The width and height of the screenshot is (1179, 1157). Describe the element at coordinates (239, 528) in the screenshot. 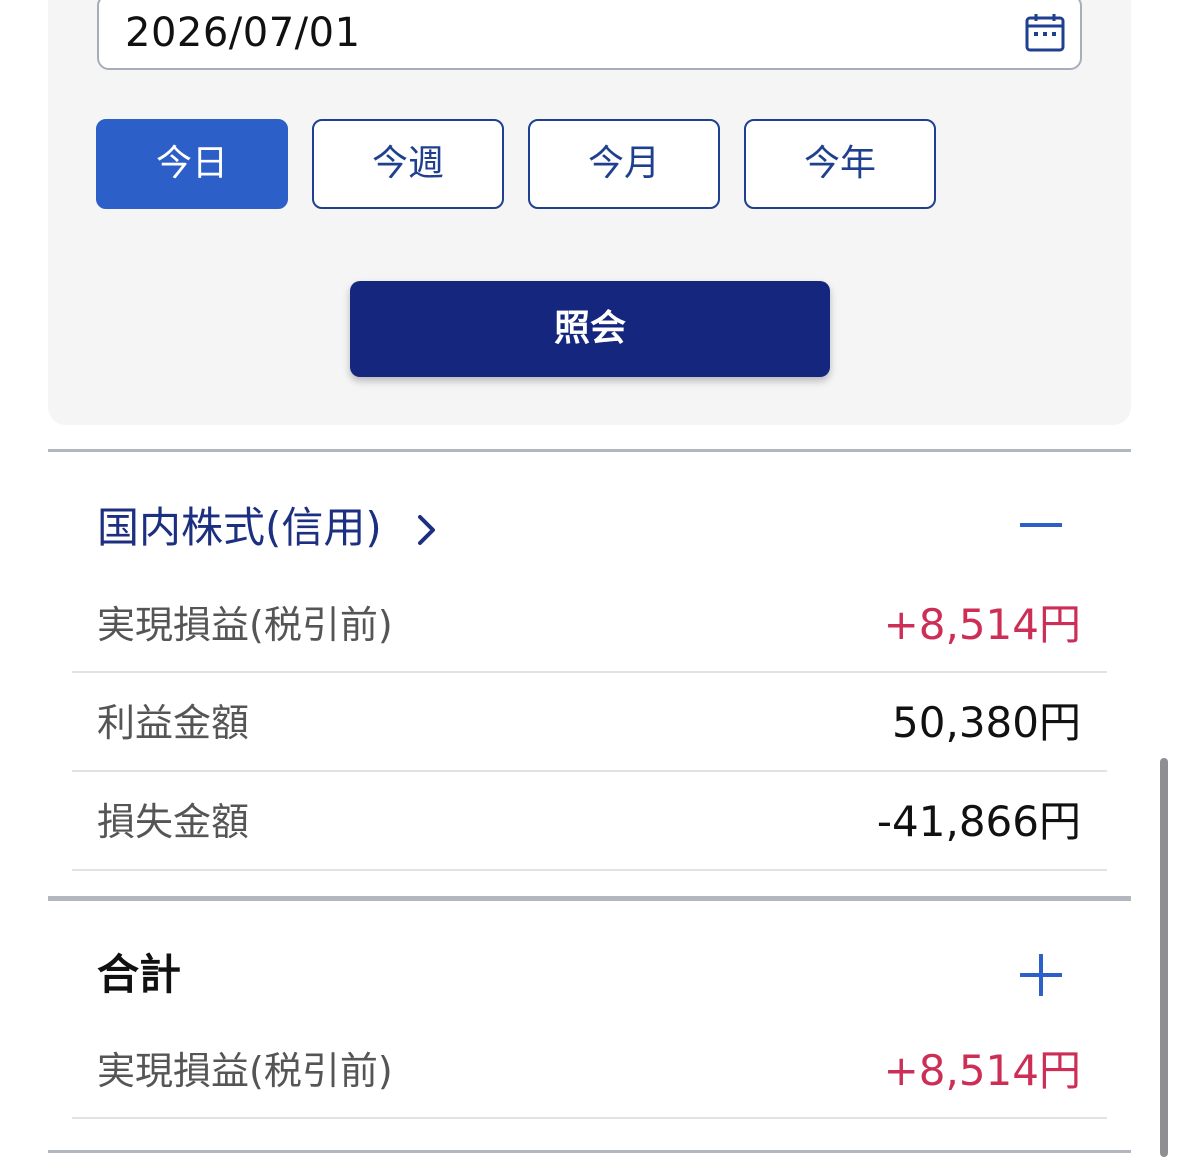

I see `domestic-margin-section-title: 国内株式(信用)` at that location.